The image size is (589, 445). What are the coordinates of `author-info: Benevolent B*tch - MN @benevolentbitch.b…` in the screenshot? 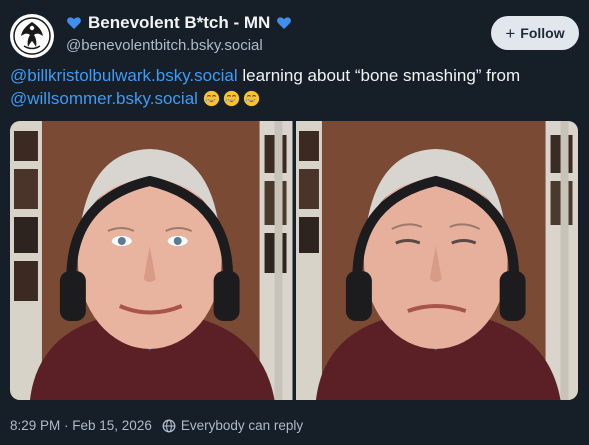 It's located at (179, 33).